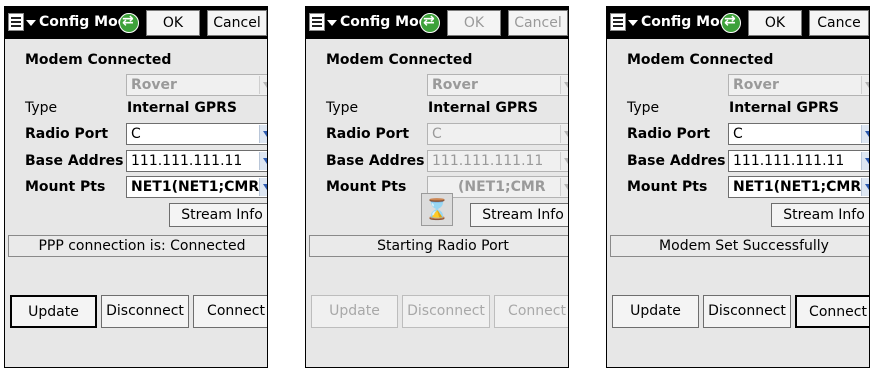  I want to click on mount-pts-value: (NET1;CMR, so click(502, 187).